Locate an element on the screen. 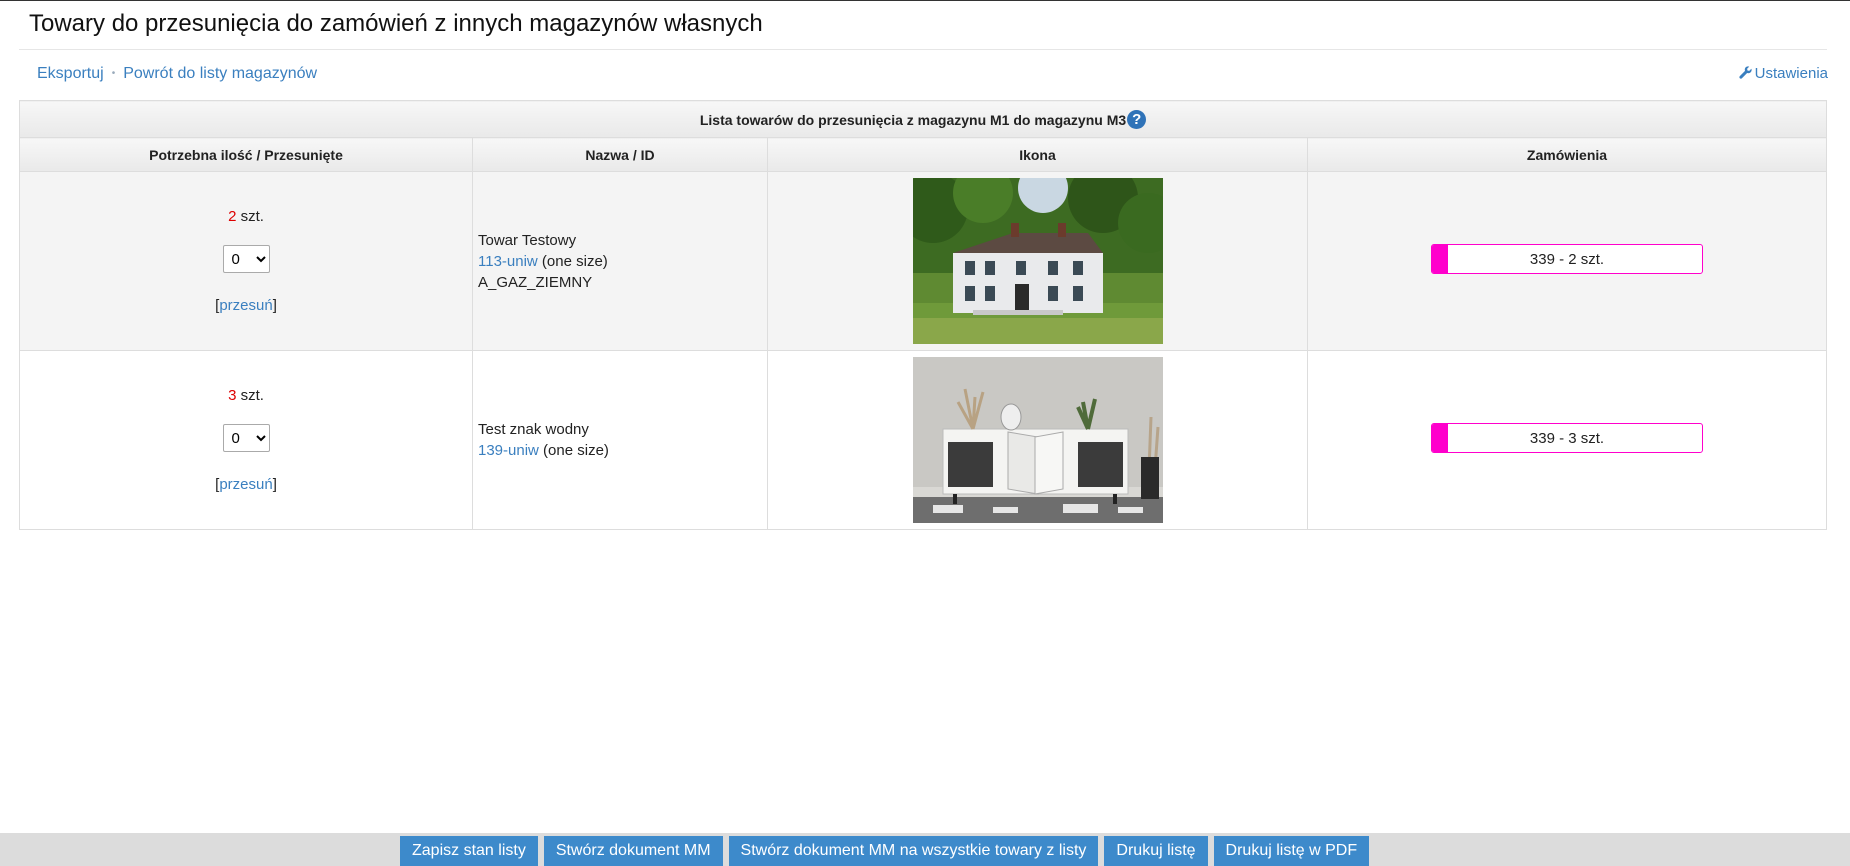 This screenshot has height=866, width=1850. col-header-orders: Zamówienia is located at coordinates (1567, 154).